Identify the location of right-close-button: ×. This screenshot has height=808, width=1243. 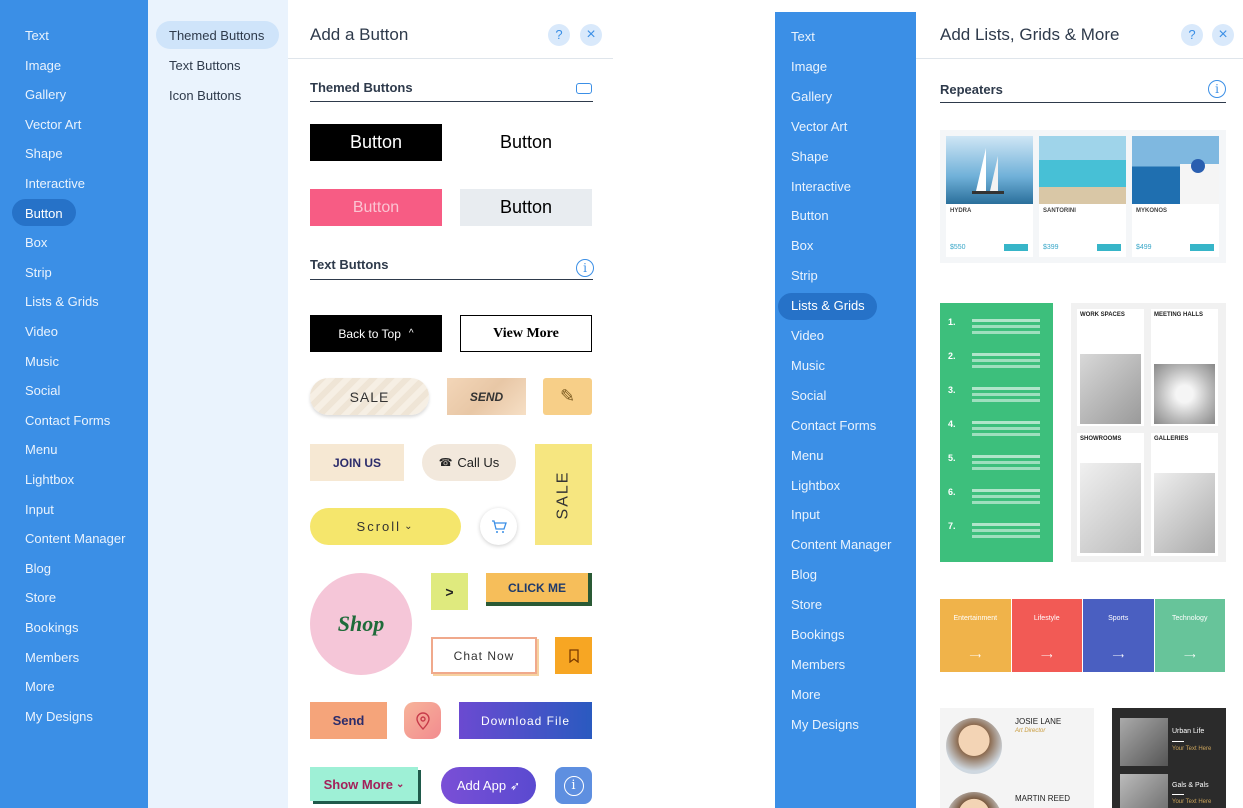
(1223, 35).